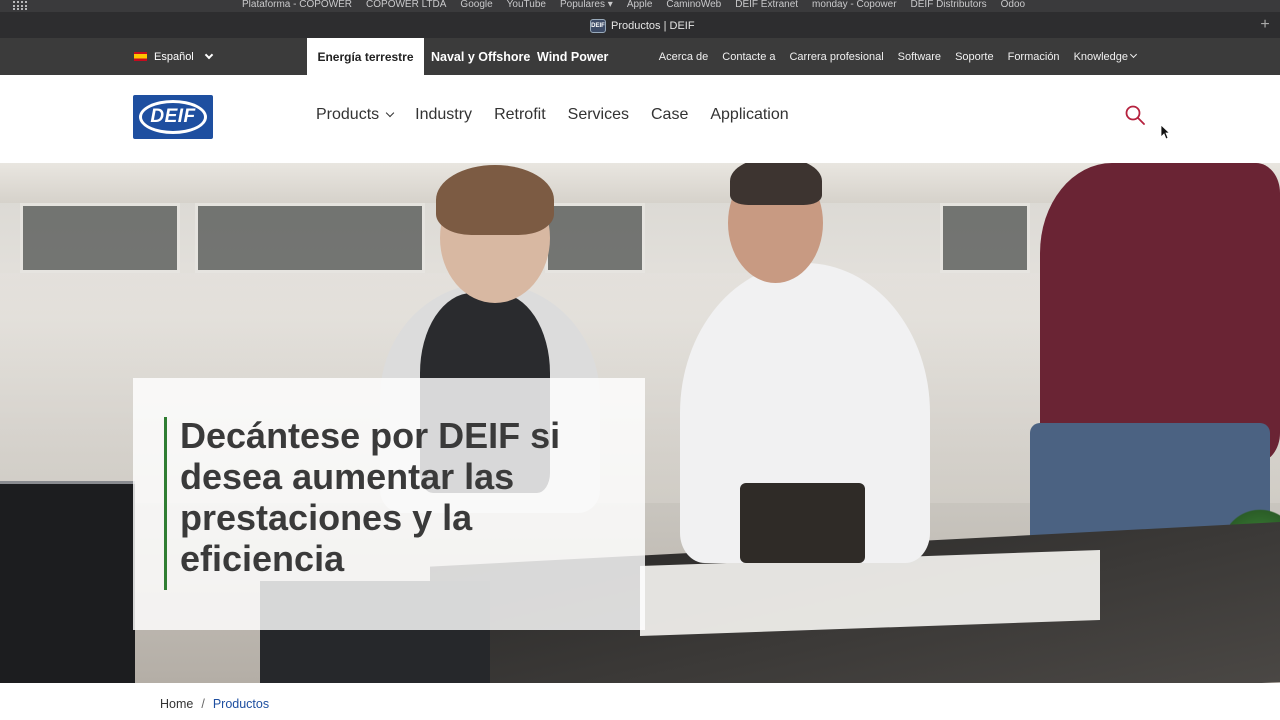 Image resolution: width=1280 pixels, height=720 pixels. What do you see at coordinates (520, 115) in the screenshot?
I see `nav-item-retrofit: Retrofit` at bounding box center [520, 115].